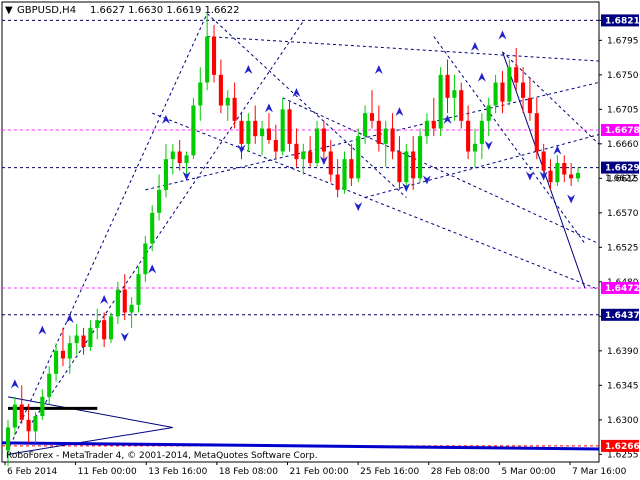  Describe the element at coordinates (623, 386) in the screenshot. I see `price-tick-label: 1.6345` at that location.